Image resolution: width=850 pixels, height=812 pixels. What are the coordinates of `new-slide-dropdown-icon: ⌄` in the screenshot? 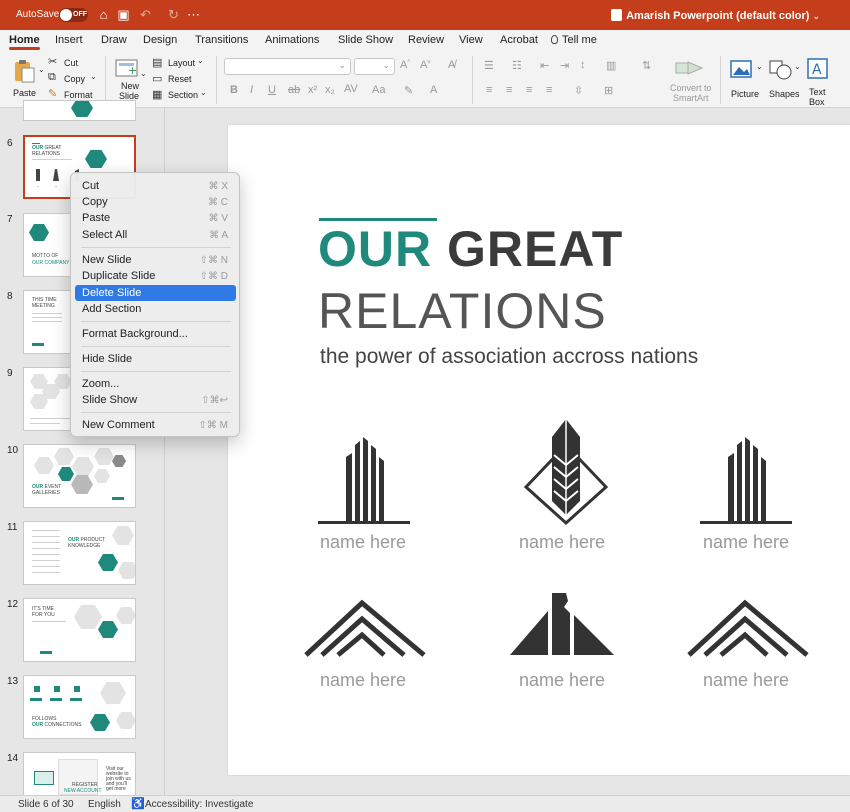 It's located at (143, 73).